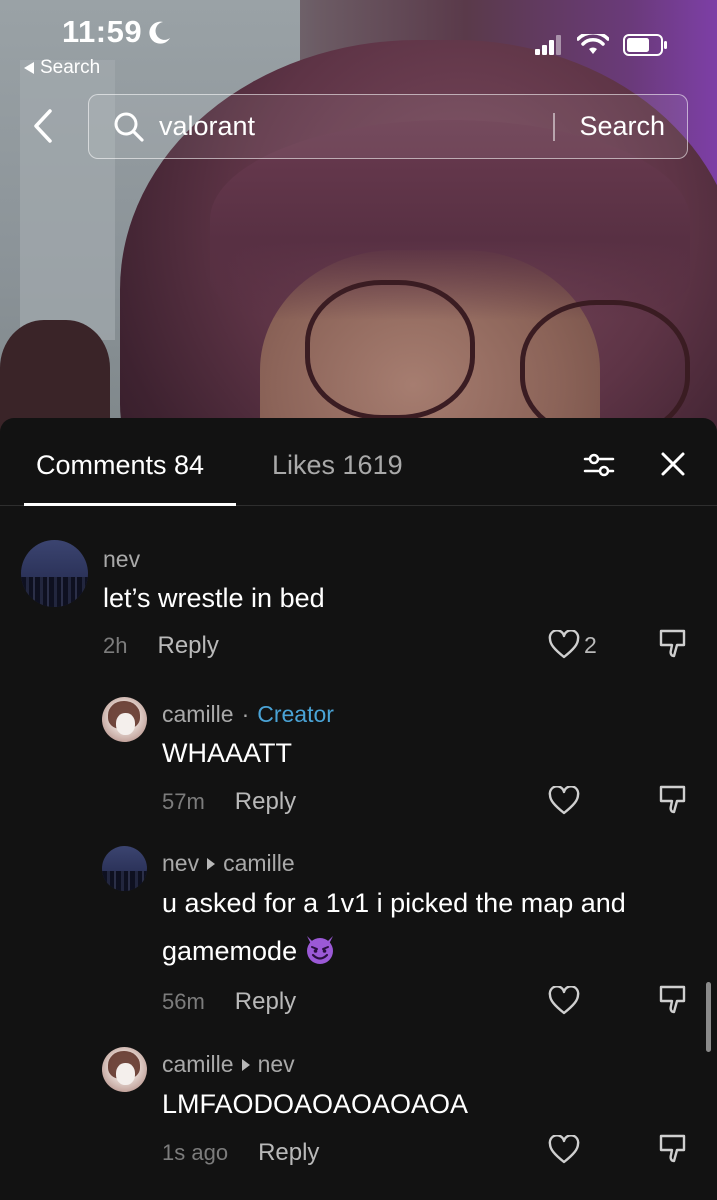  What do you see at coordinates (102, 31) in the screenshot?
I see `clock: 11:59` at bounding box center [102, 31].